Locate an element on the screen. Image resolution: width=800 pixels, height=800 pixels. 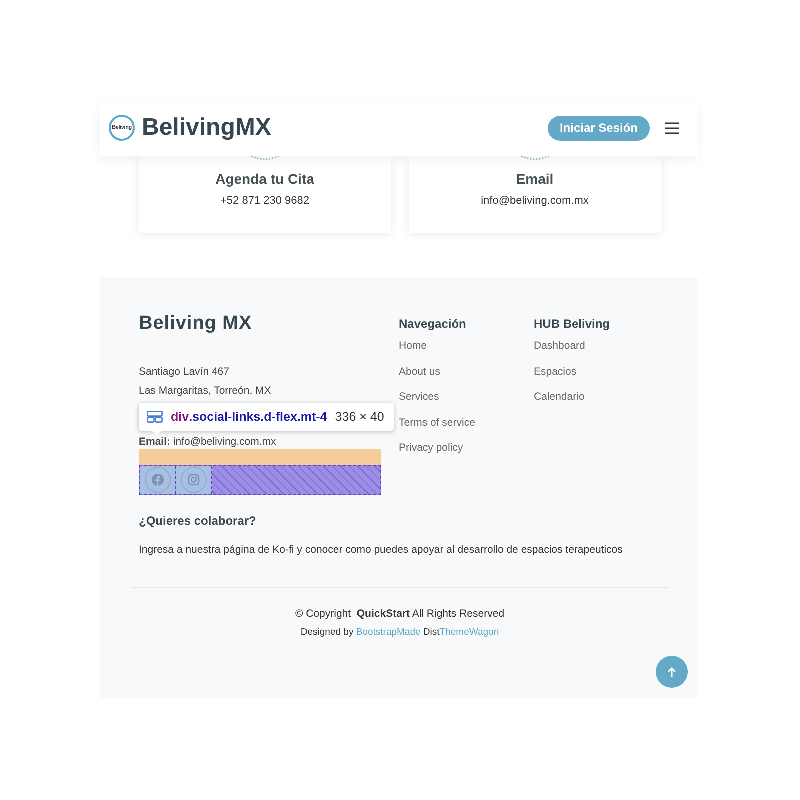
collab-heading: ¿Quieres colaborar? is located at coordinates (198, 521).